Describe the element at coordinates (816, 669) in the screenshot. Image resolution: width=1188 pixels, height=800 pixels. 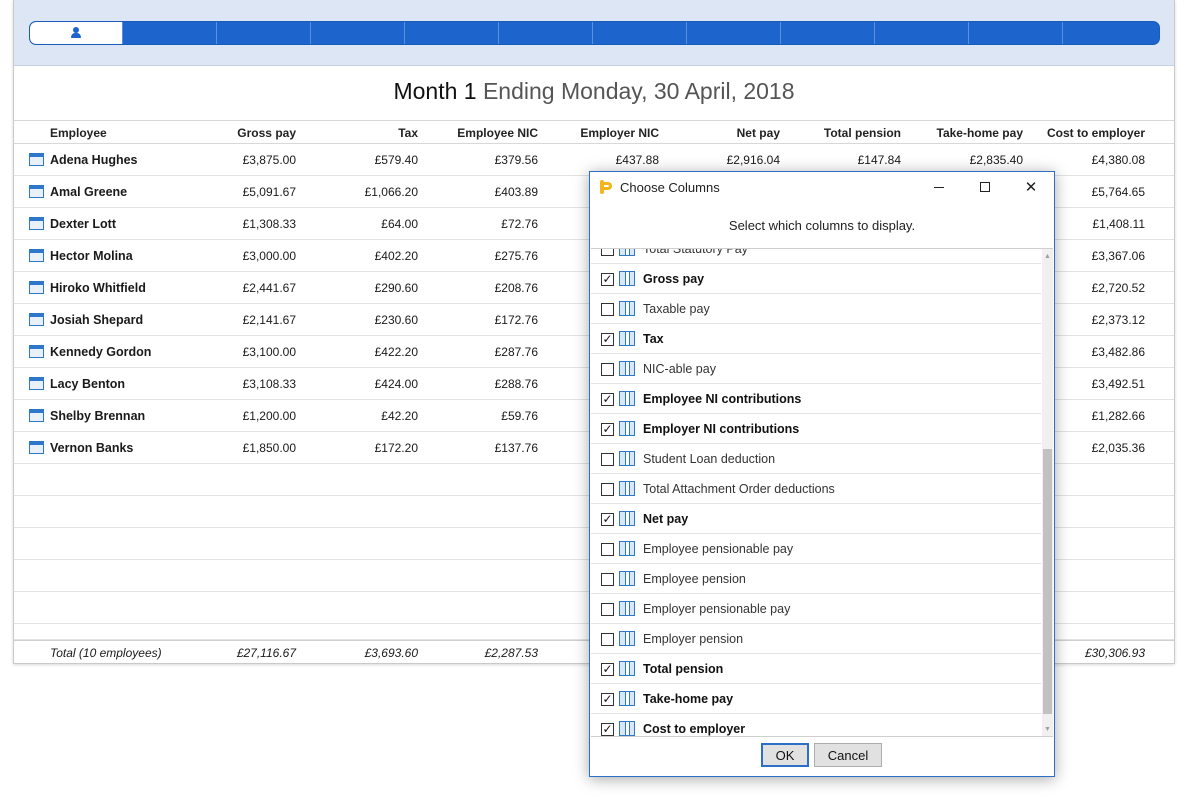
I see `column-option: ✓ Total pension` at that location.